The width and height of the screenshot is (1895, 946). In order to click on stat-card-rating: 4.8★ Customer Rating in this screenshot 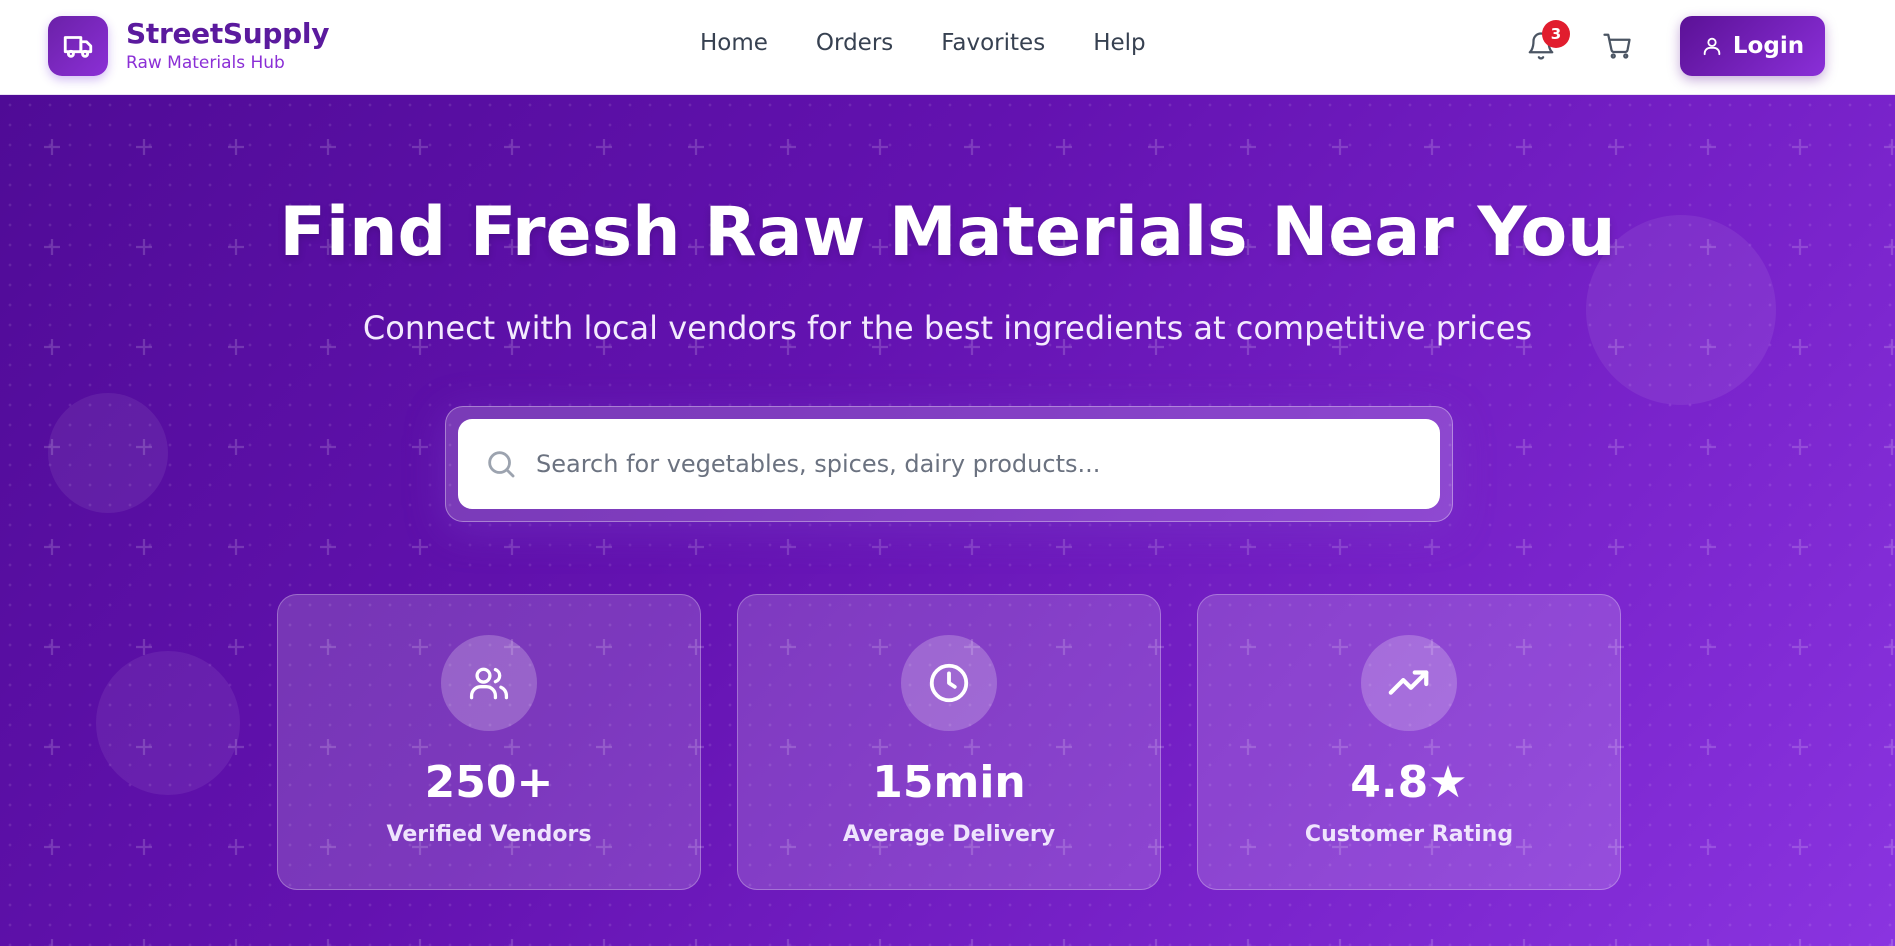, I will do `click(1409, 742)`.